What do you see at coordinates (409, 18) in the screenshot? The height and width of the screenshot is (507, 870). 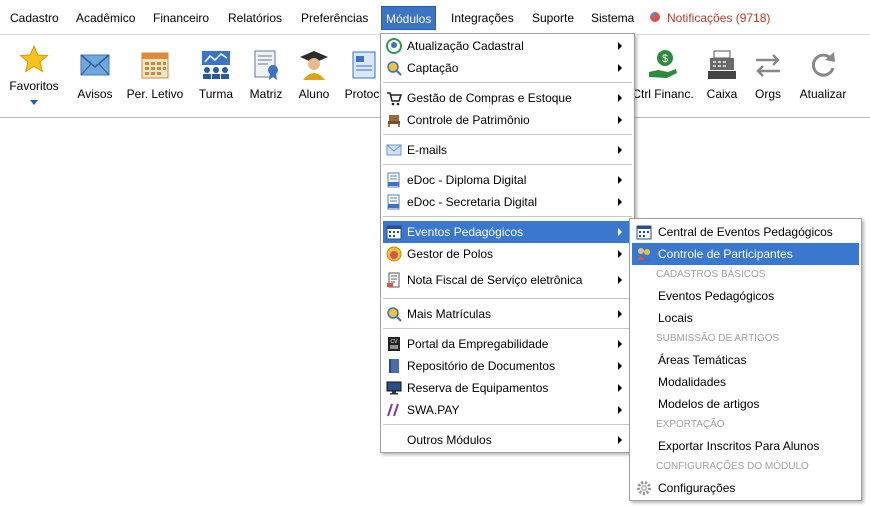 I see `menu-modulos: Módulos` at bounding box center [409, 18].